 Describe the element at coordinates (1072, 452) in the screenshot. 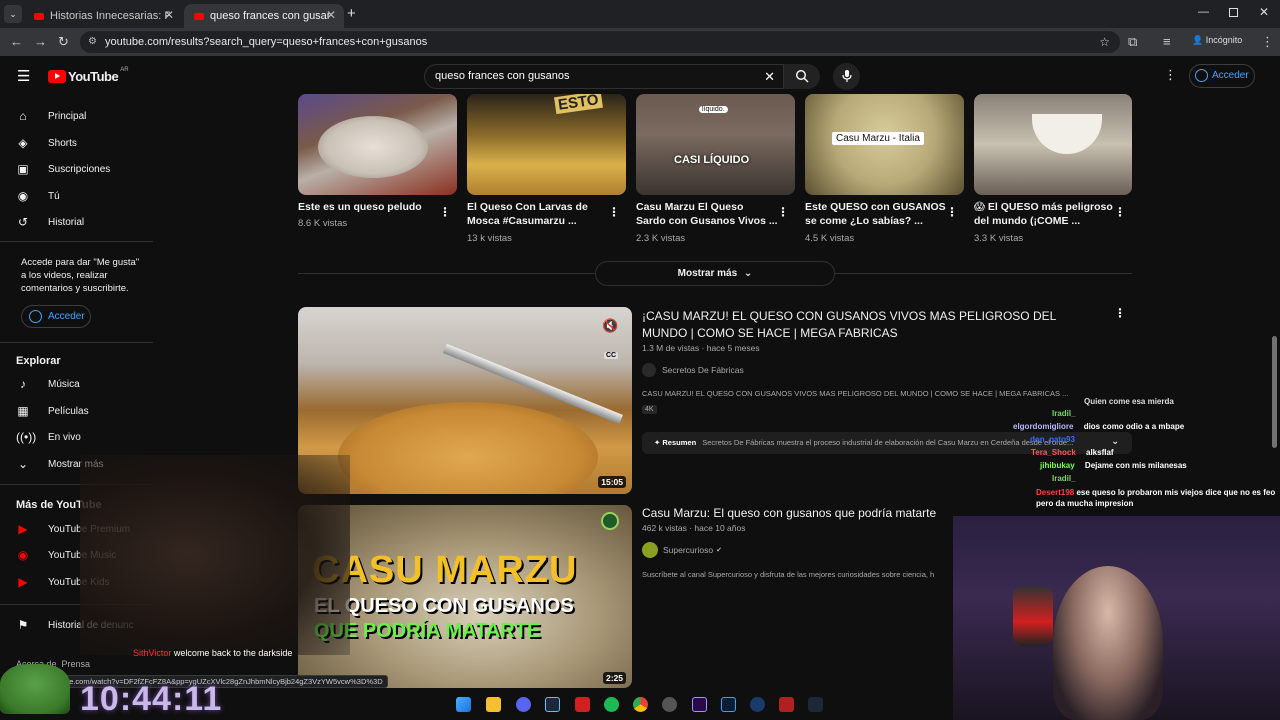

I see `chat-message: Tera_Shock alksflaf` at that location.